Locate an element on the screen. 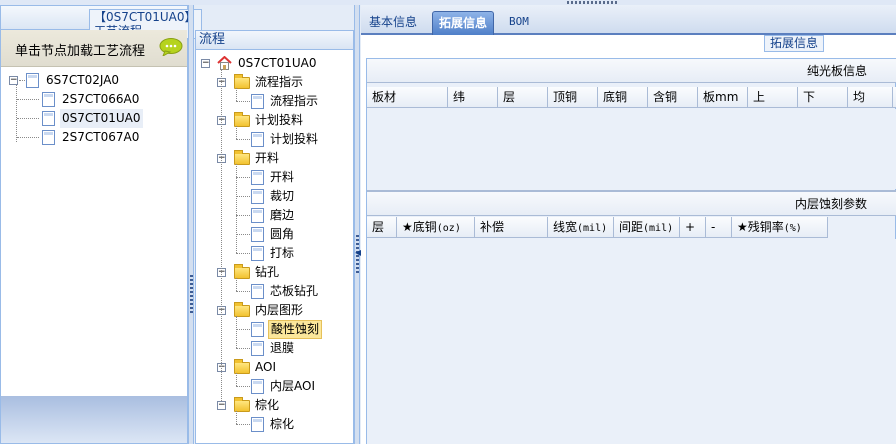 The width and height of the screenshot is (896, 444). column-header: 均 is located at coordinates (870, 97).